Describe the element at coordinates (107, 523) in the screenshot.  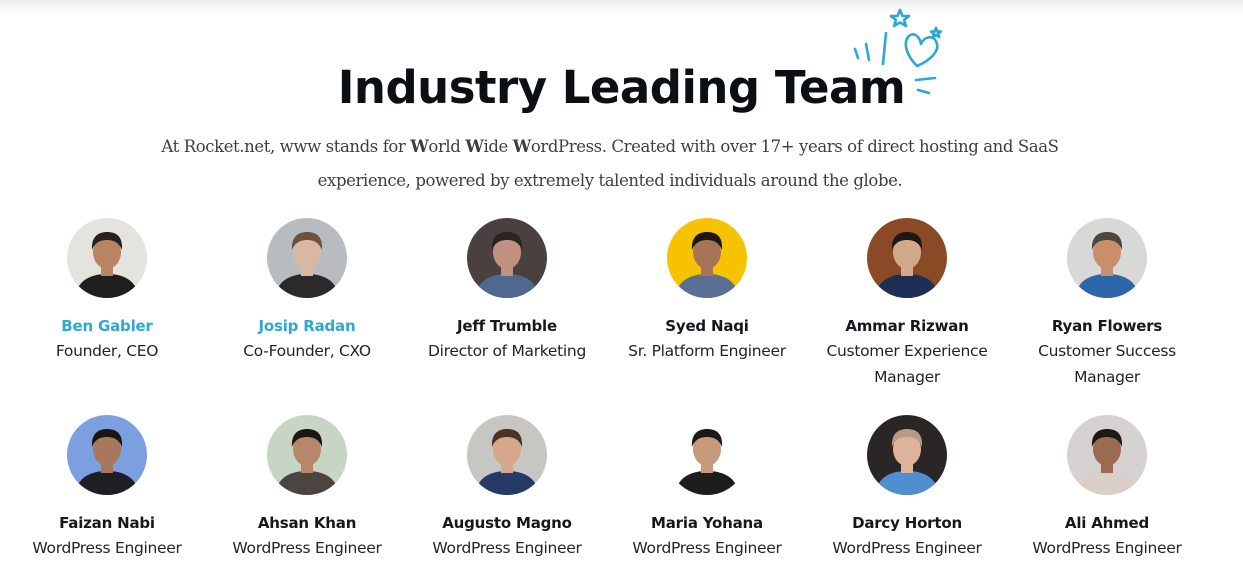
I see `member-name: Faizan Nabi` at that location.